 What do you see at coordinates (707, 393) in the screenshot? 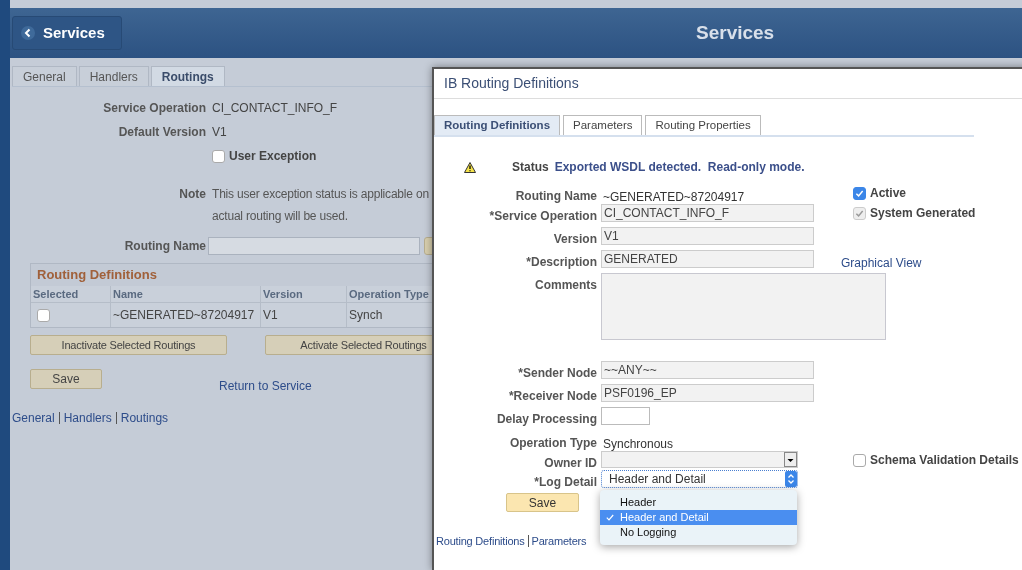
I see `read-only-field: PSF0196_EP` at bounding box center [707, 393].